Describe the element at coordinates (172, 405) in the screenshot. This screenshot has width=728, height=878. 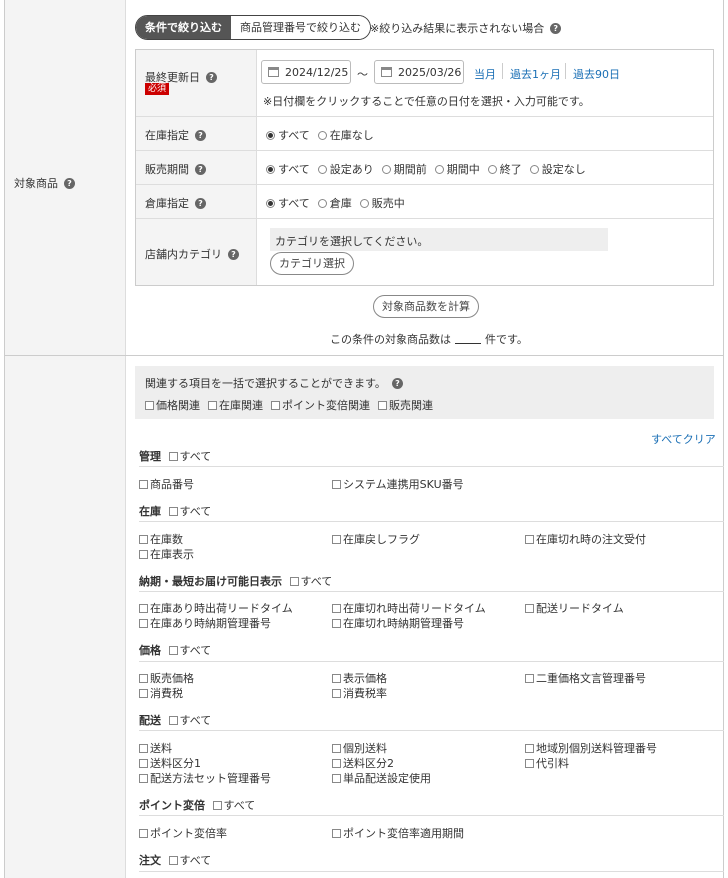
I see `bulk-price-checkbox: 価格関連` at that location.